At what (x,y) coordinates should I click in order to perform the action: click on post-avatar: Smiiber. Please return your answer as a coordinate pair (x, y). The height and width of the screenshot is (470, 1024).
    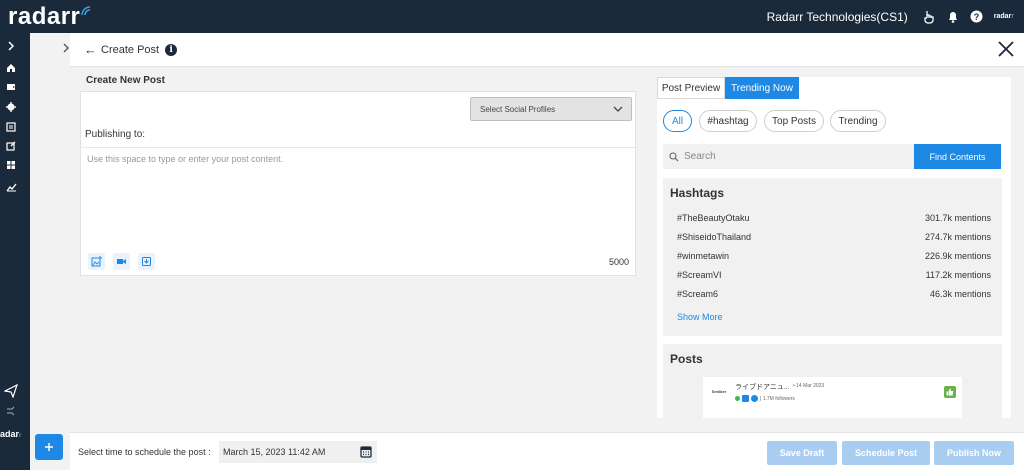
    Looking at the image, I should click on (719, 391).